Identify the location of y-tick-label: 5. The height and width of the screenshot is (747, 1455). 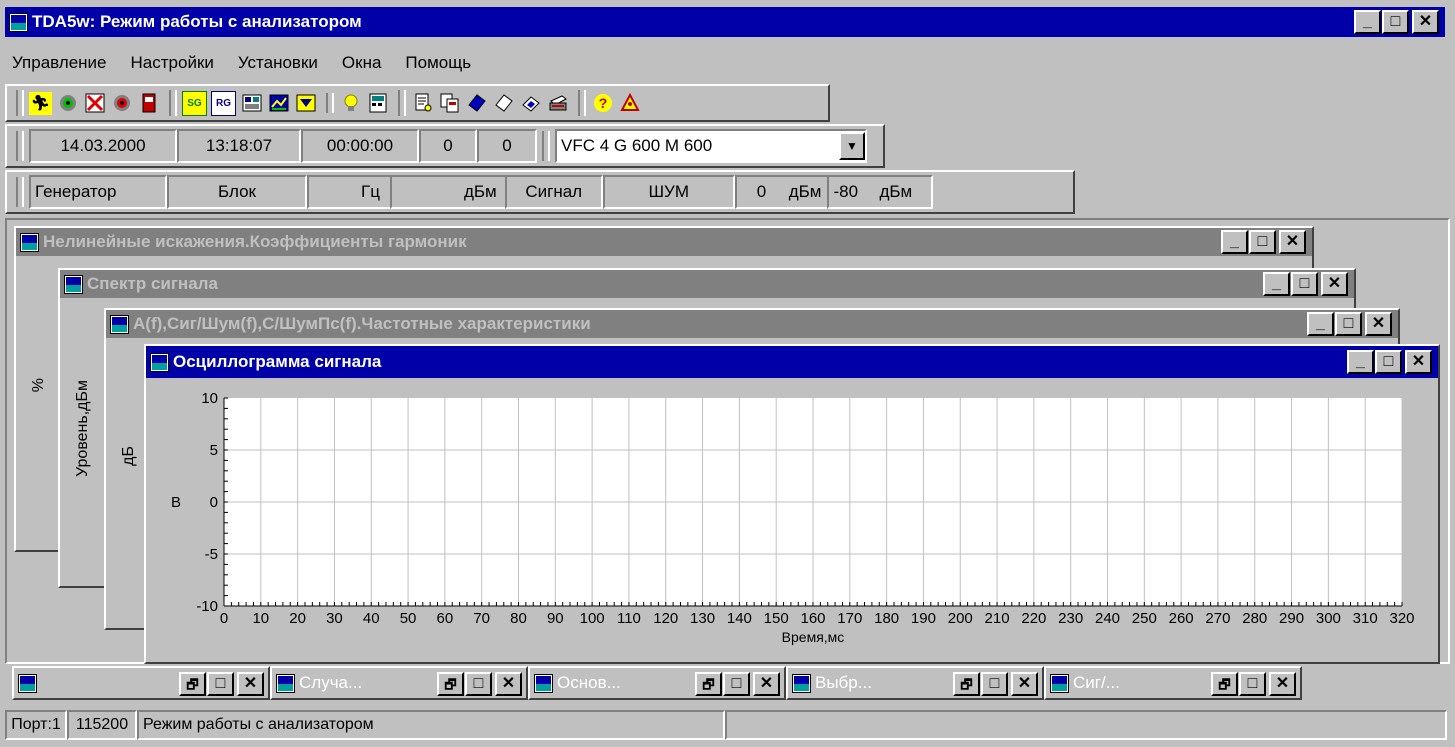
(214, 450).